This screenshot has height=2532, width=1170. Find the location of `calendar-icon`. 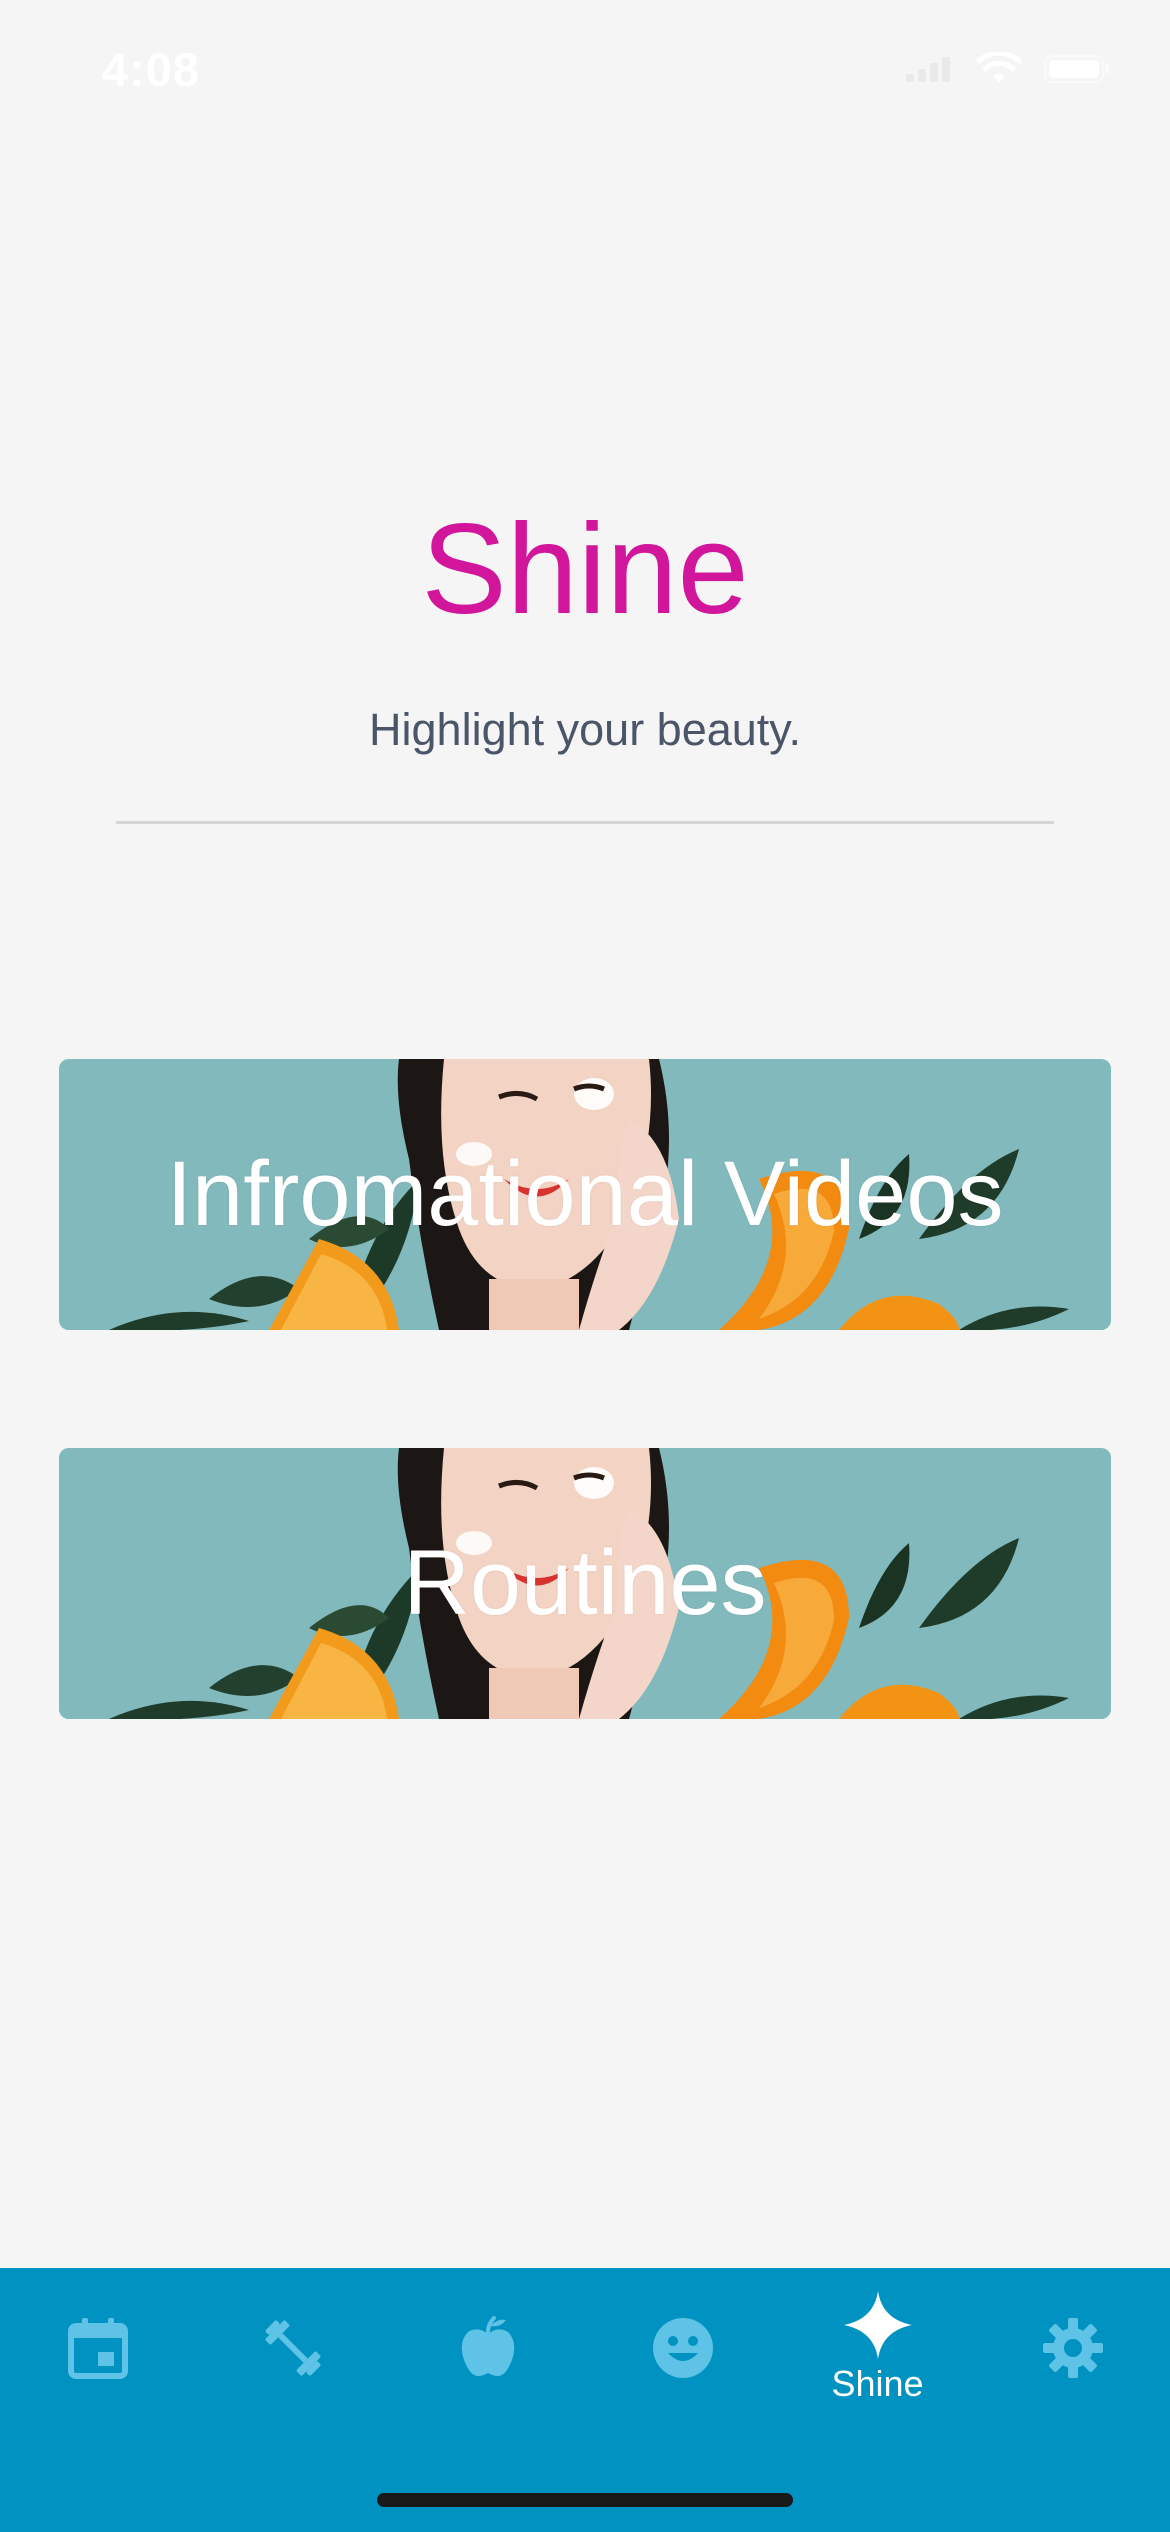

calendar-icon is located at coordinates (97, 2348).